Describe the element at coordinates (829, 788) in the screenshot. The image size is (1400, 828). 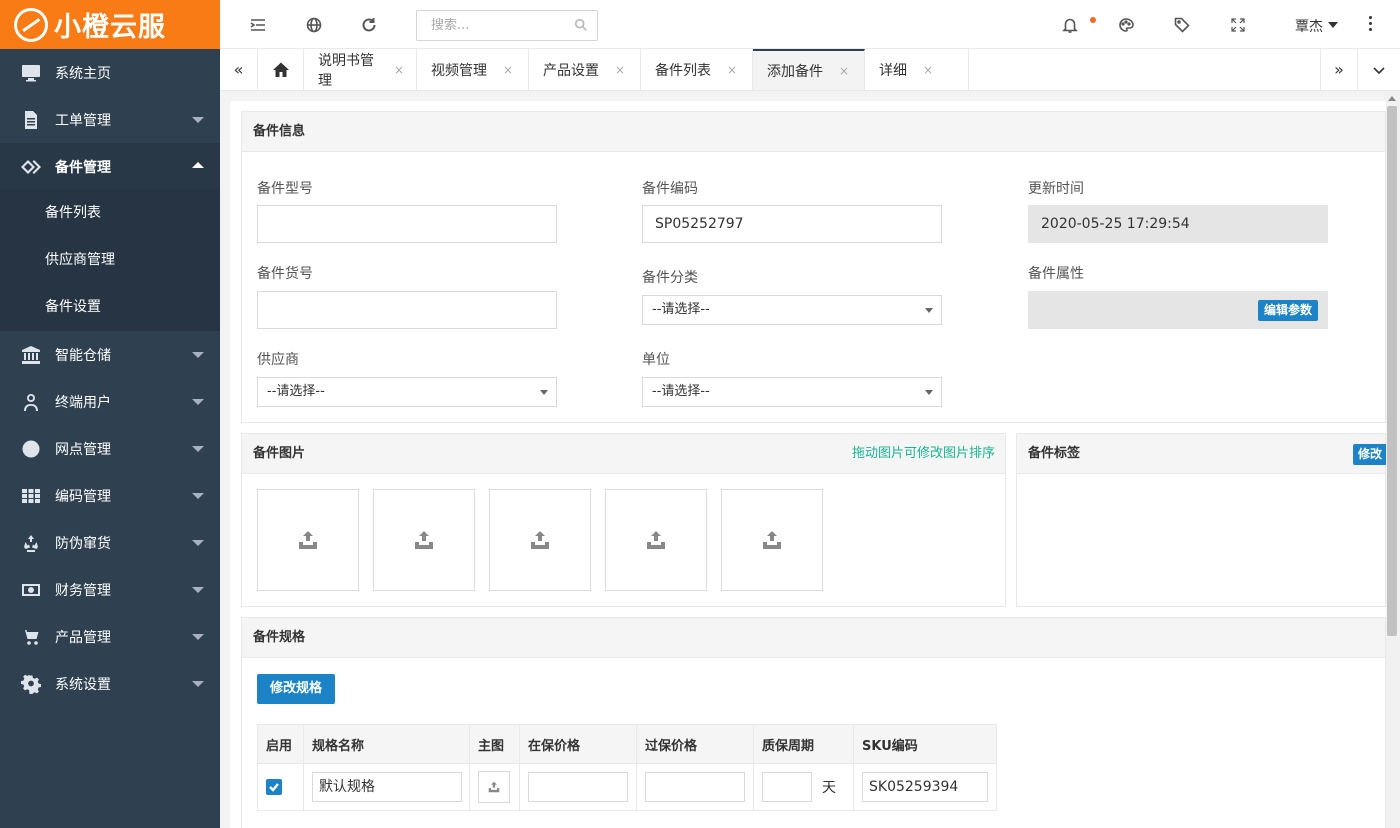
I see `period-unit: 天` at that location.